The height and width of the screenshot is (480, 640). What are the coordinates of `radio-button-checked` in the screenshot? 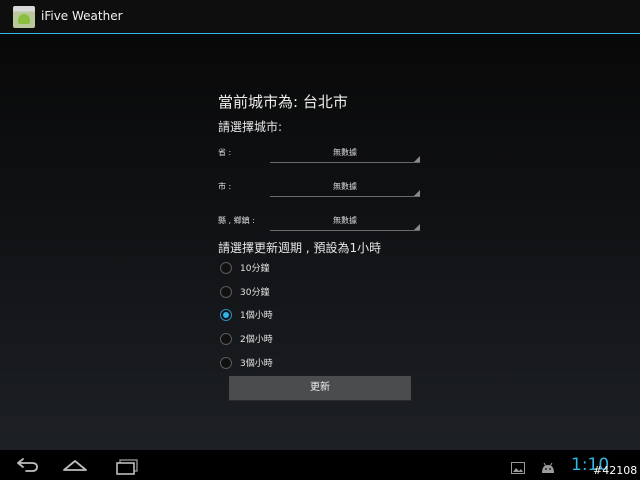 It's located at (226, 315).